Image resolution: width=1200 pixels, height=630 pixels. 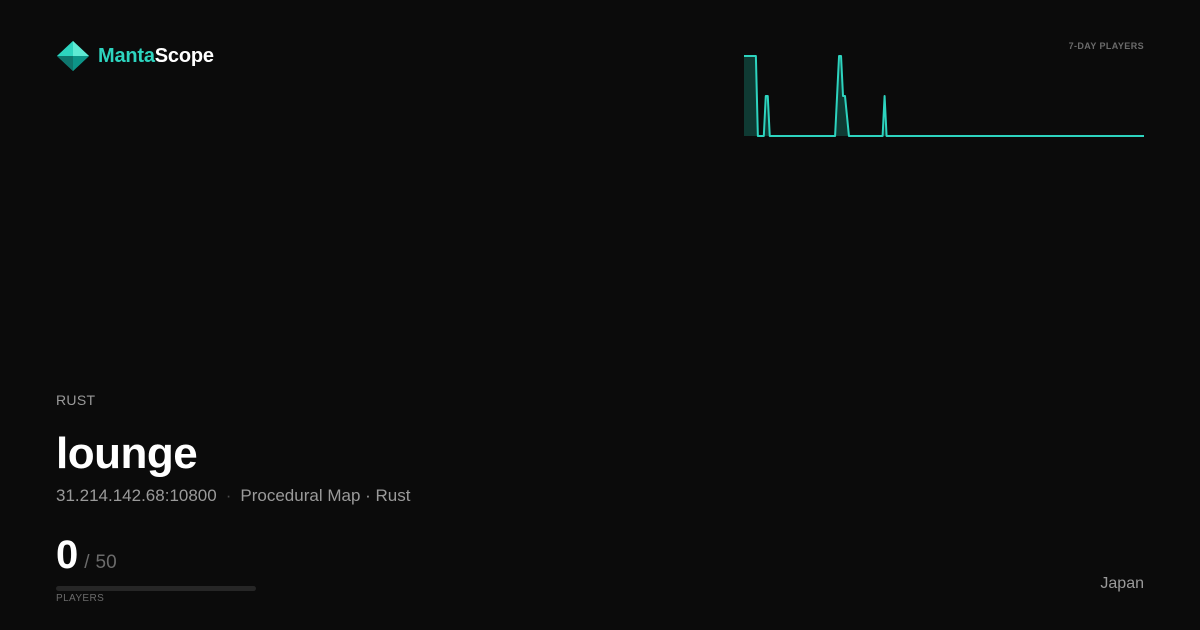 I want to click on brand-name-scope: Scope, so click(x=184, y=55).